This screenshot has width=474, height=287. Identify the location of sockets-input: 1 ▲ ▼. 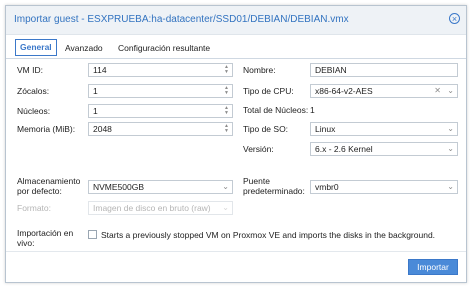
(160, 91).